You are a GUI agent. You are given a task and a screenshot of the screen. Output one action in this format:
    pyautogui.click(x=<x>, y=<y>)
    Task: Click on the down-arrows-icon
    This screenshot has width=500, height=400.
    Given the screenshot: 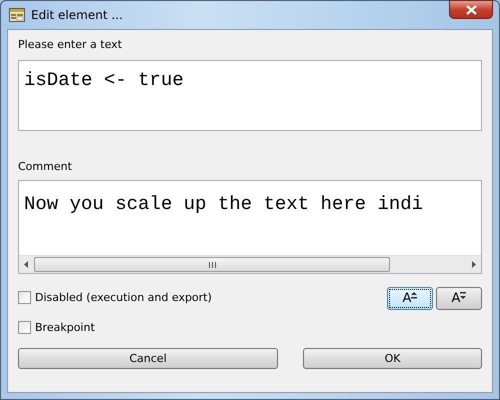 What is the action you would take?
    pyautogui.click(x=463, y=295)
    